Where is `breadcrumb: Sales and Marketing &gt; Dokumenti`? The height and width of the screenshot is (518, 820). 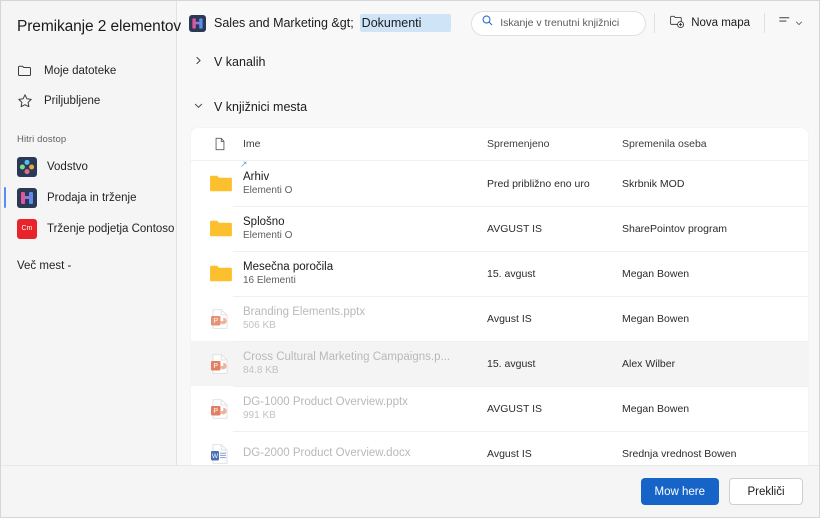
breadcrumb: Sales and Marketing &gt; Dokumenti is located at coordinates (333, 23).